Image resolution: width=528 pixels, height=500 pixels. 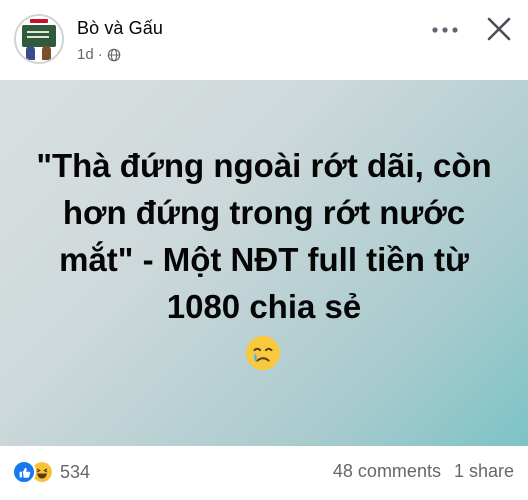 What do you see at coordinates (85, 54) in the screenshot?
I see `post-time: 1d` at bounding box center [85, 54].